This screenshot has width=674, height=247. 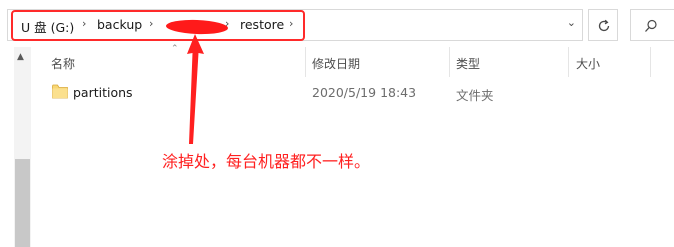 I want to click on column-header-type: 类型, so click(x=468, y=63).